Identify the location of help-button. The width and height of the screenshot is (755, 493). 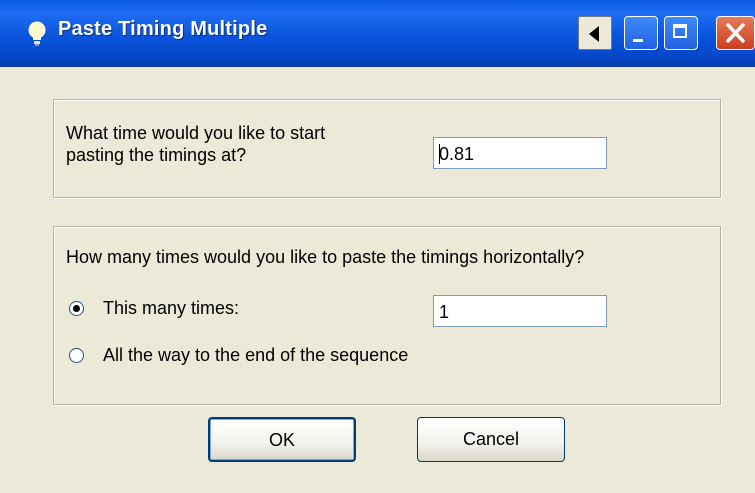
(595, 33).